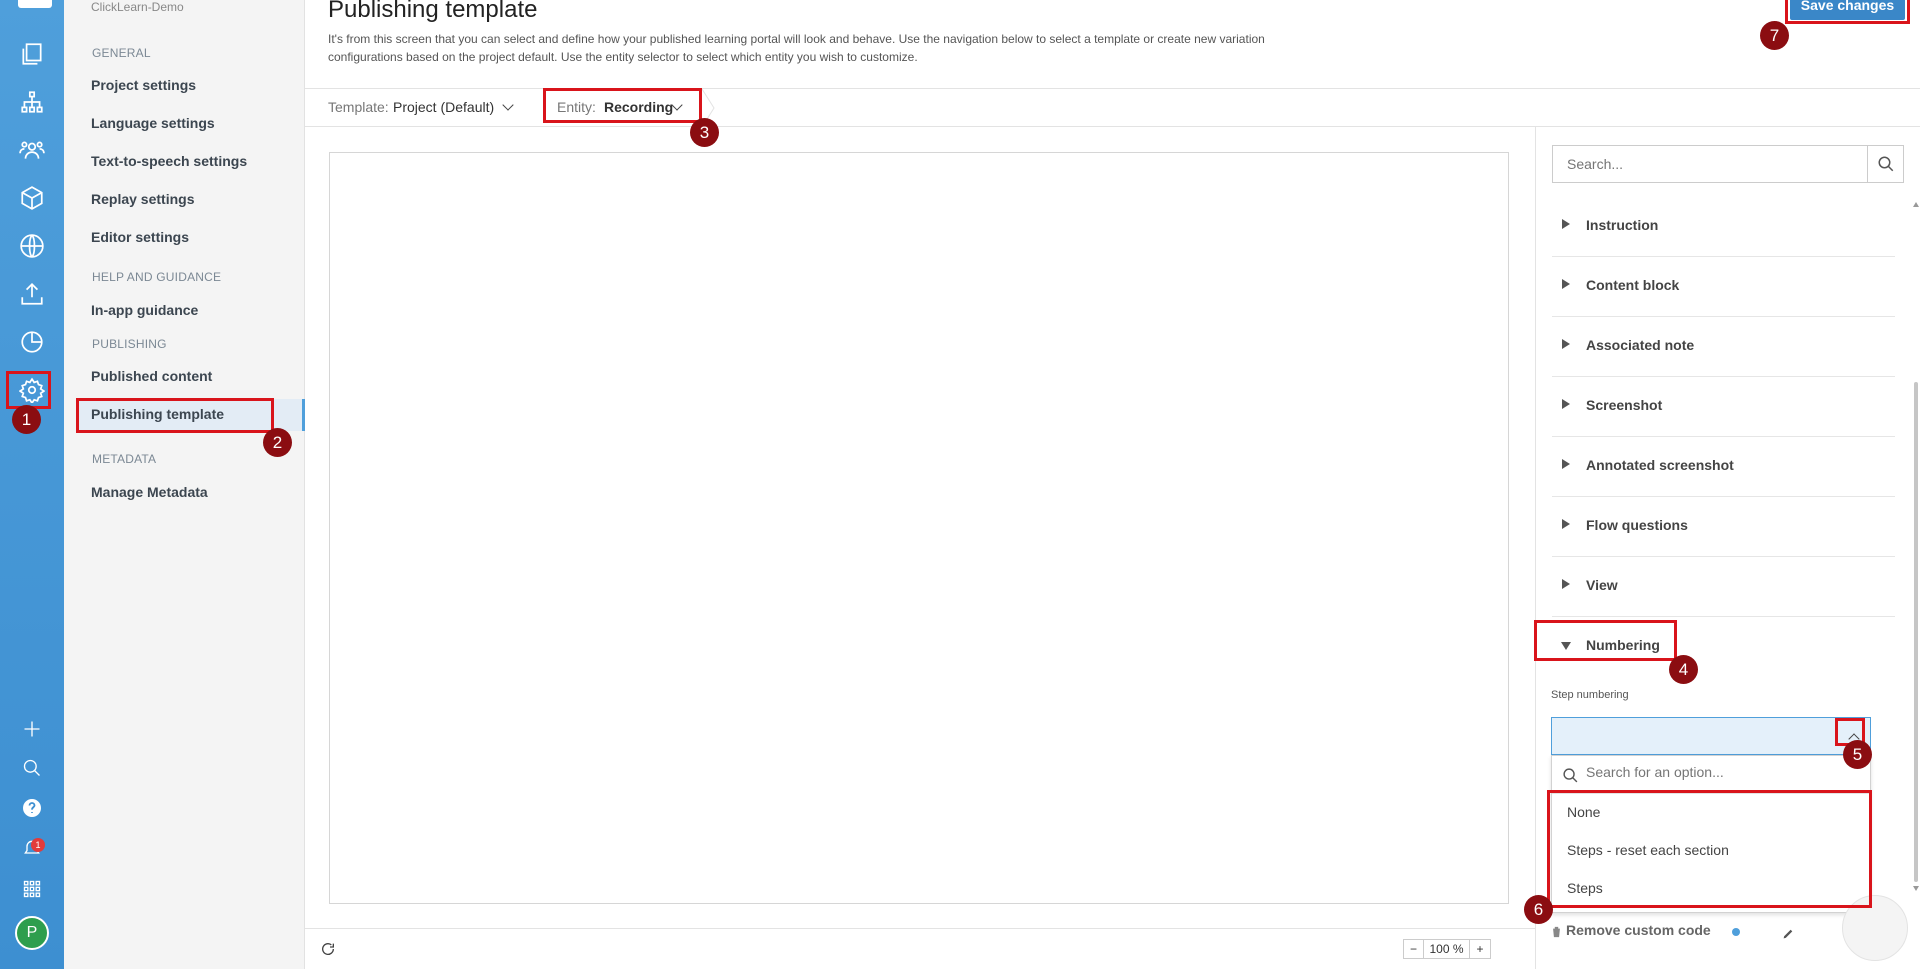  What do you see at coordinates (142, 199) in the screenshot?
I see `sidebar-item-replay-settings: Replay settings` at bounding box center [142, 199].